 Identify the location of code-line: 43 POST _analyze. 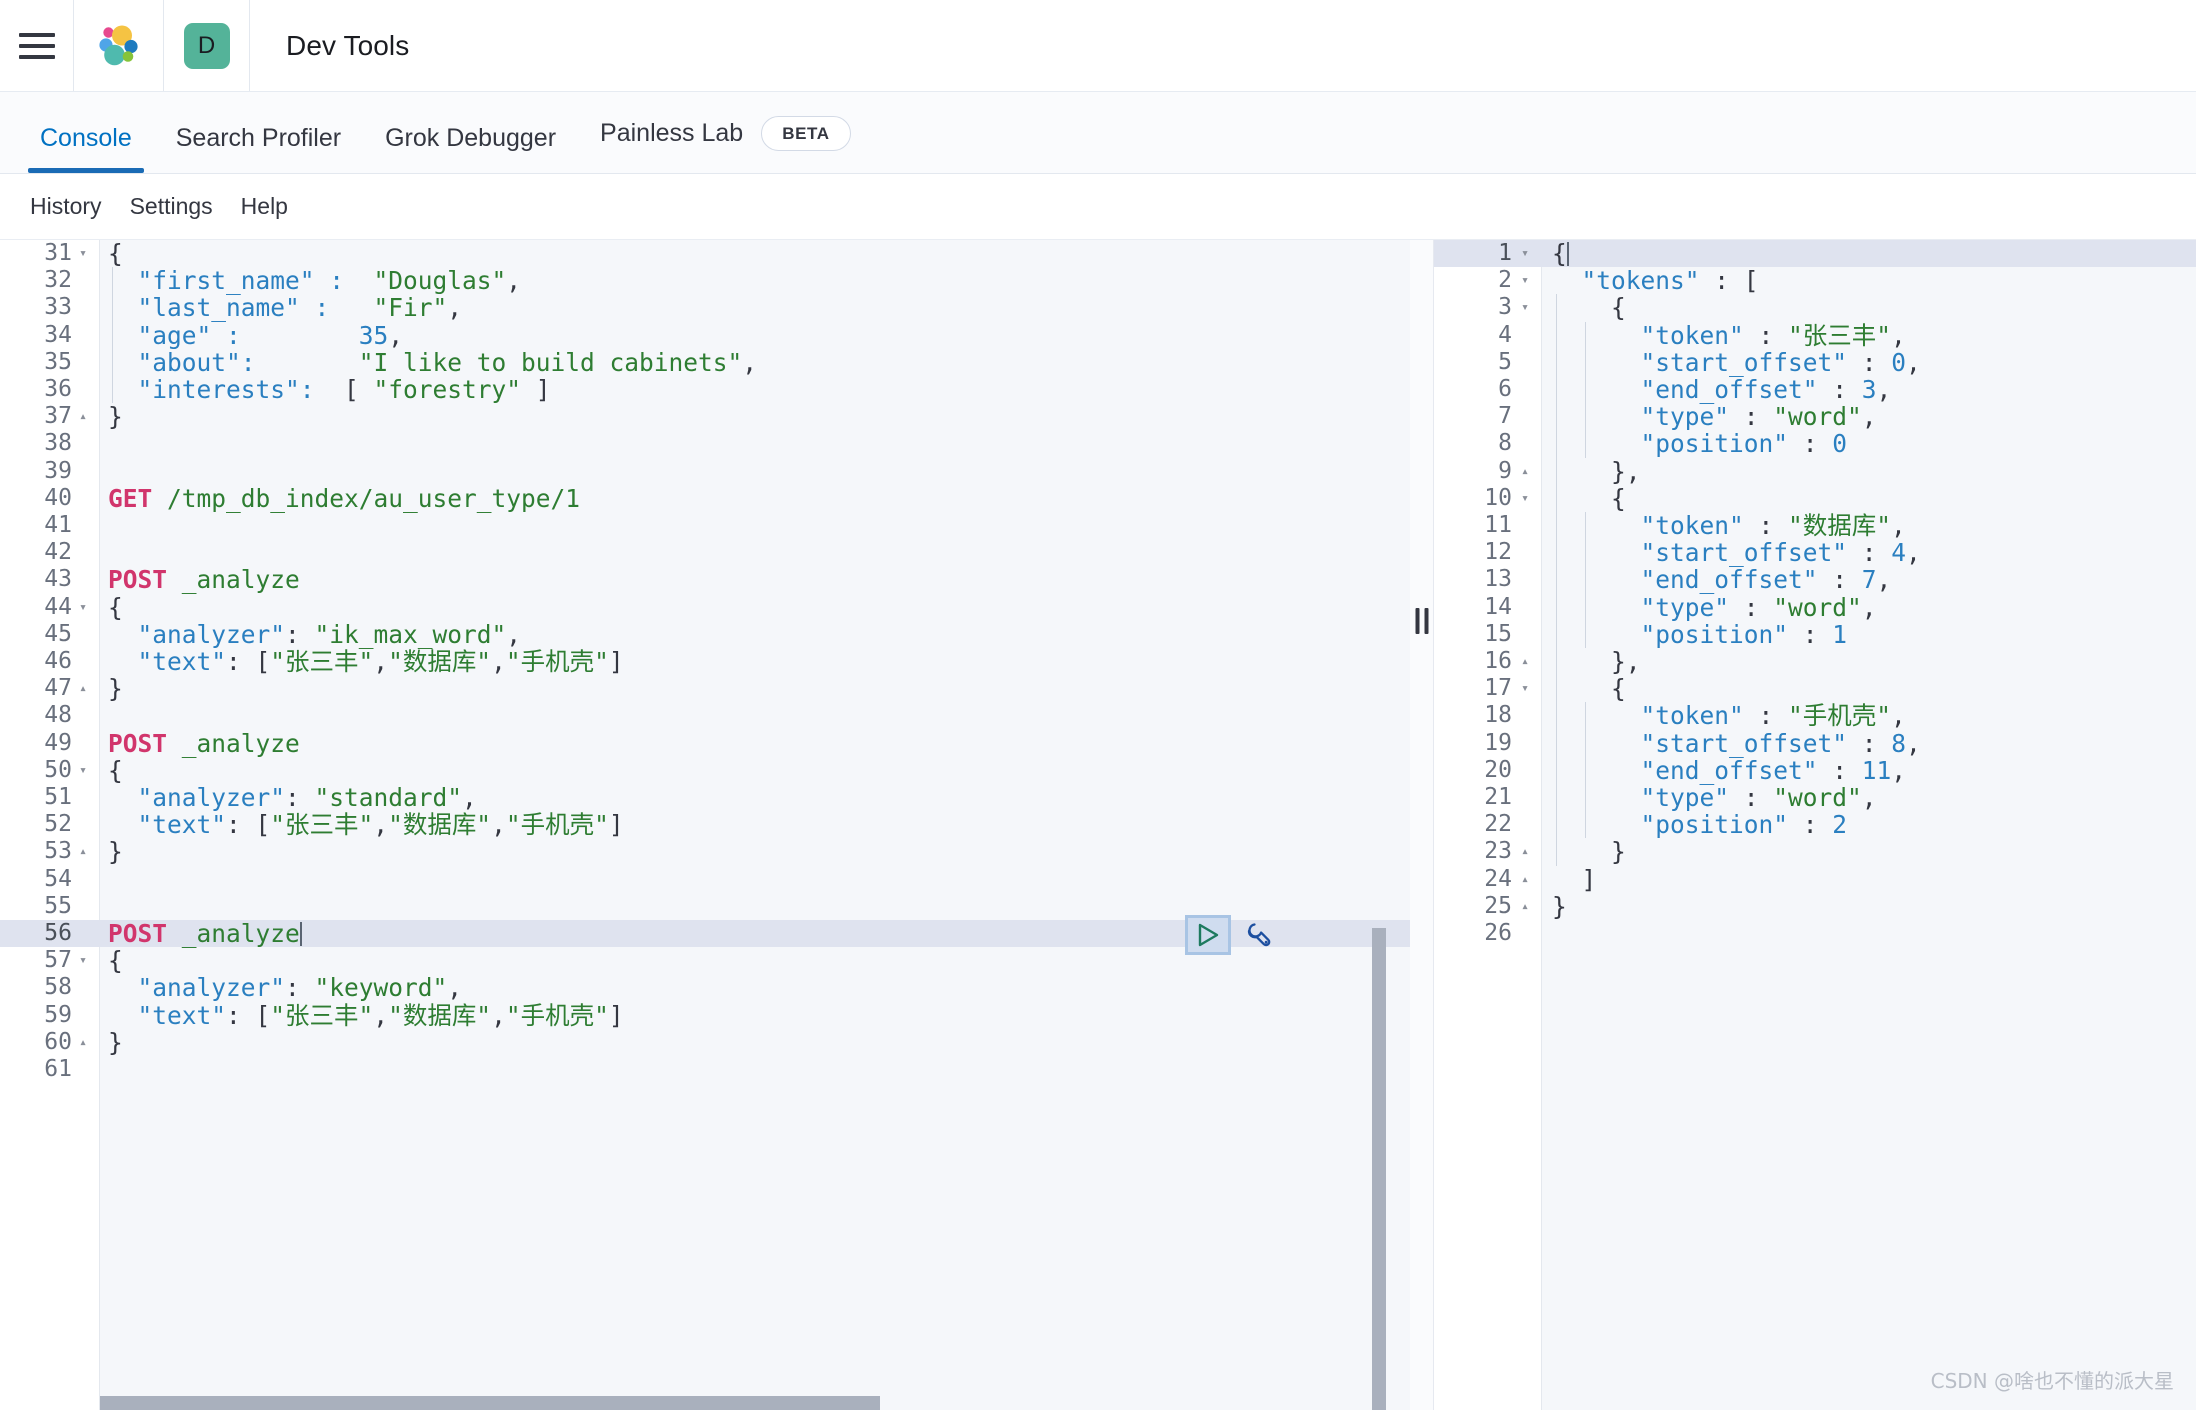
(705, 579).